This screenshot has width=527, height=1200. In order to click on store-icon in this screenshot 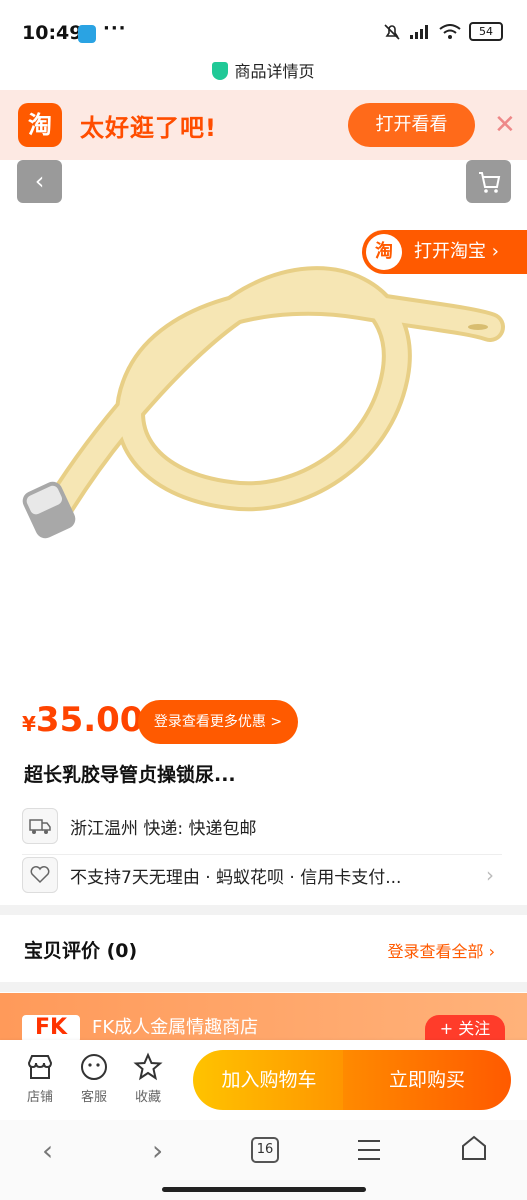, I will do `click(40, 1067)`.